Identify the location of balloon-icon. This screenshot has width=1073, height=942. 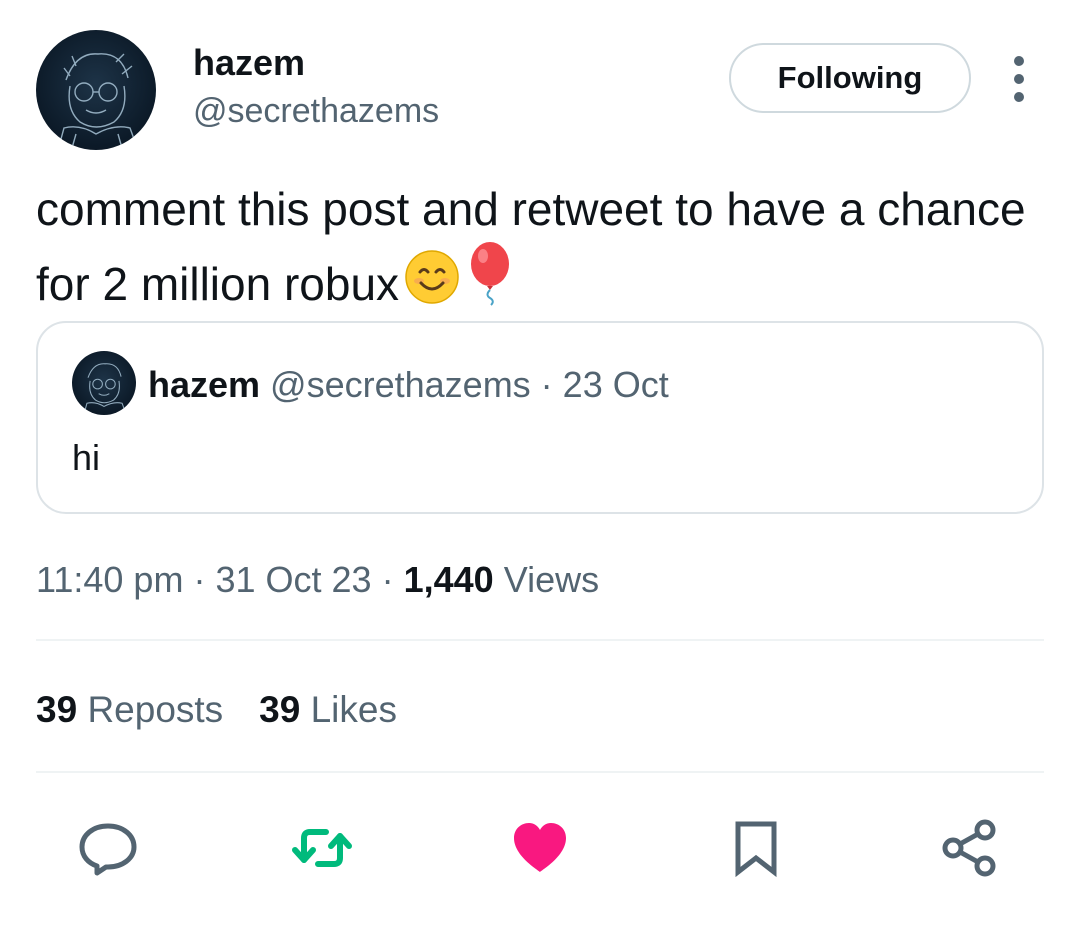
(490, 273).